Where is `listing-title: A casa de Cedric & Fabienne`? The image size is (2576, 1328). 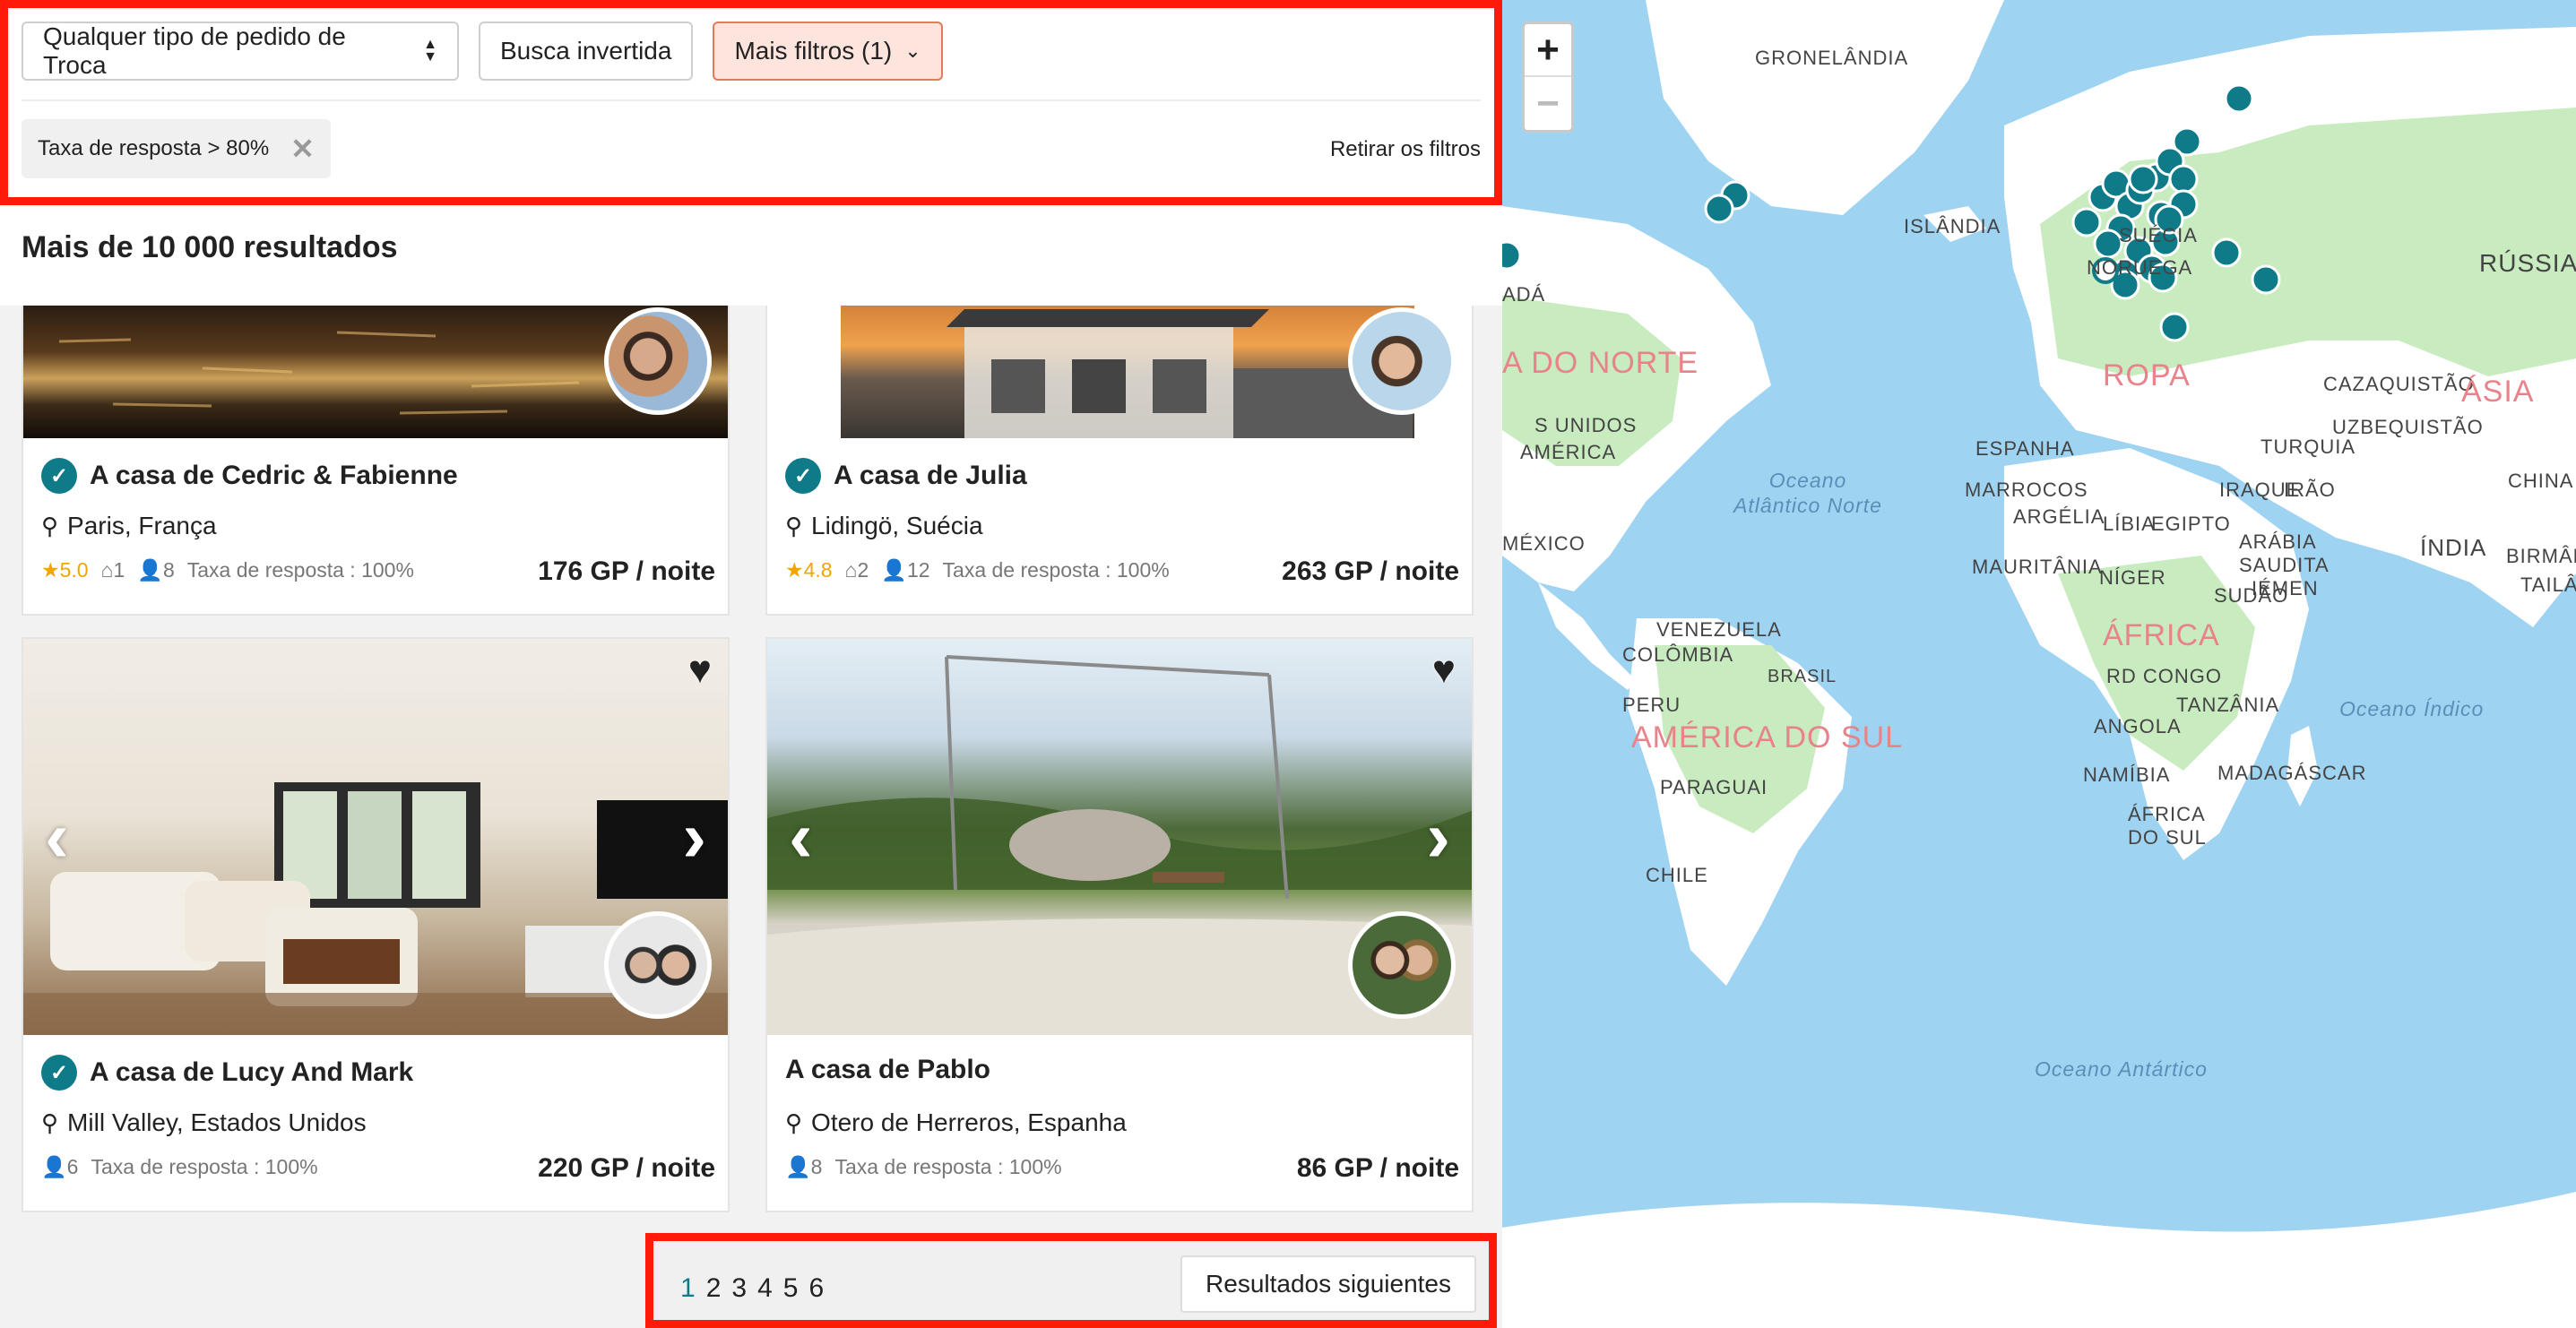
listing-title: A casa de Cedric & Fabienne is located at coordinates (274, 476).